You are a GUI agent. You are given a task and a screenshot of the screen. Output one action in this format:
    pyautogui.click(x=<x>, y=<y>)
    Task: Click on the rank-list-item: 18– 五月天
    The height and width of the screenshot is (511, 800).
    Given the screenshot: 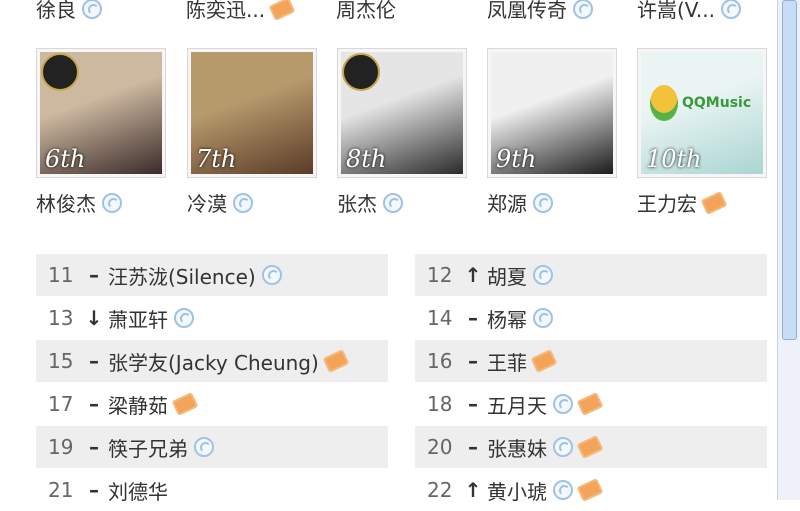 What is the action you would take?
    pyautogui.click(x=591, y=404)
    